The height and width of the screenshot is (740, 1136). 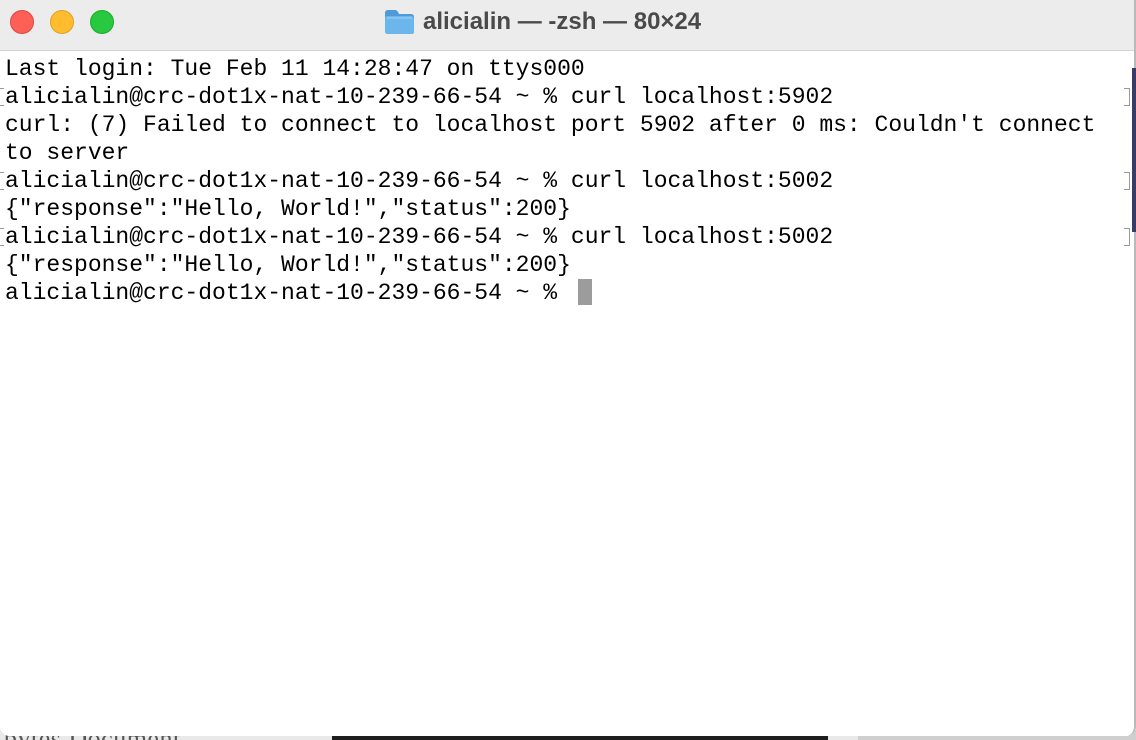 I want to click on folder-icon, so click(x=399, y=22).